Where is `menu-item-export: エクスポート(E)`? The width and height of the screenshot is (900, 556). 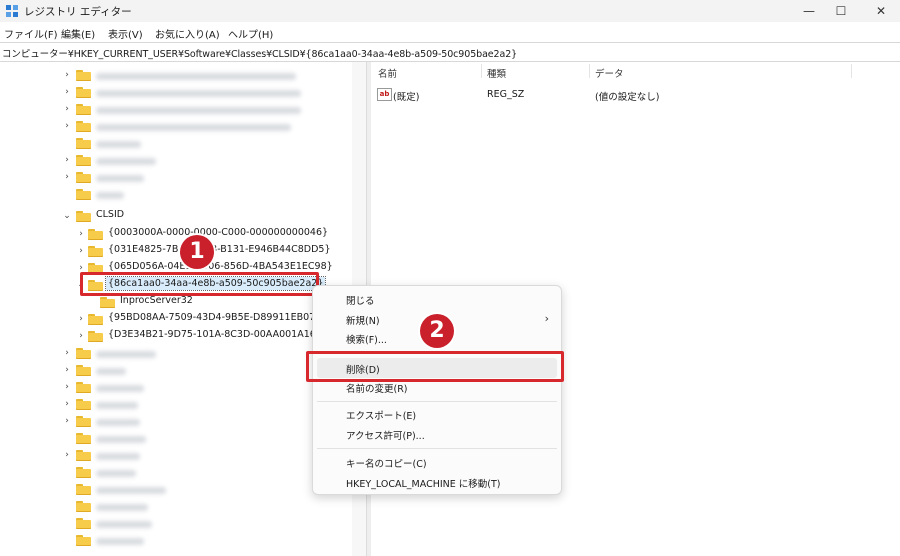 menu-item-export: エクスポート(E) is located at coordinates (381, 415).